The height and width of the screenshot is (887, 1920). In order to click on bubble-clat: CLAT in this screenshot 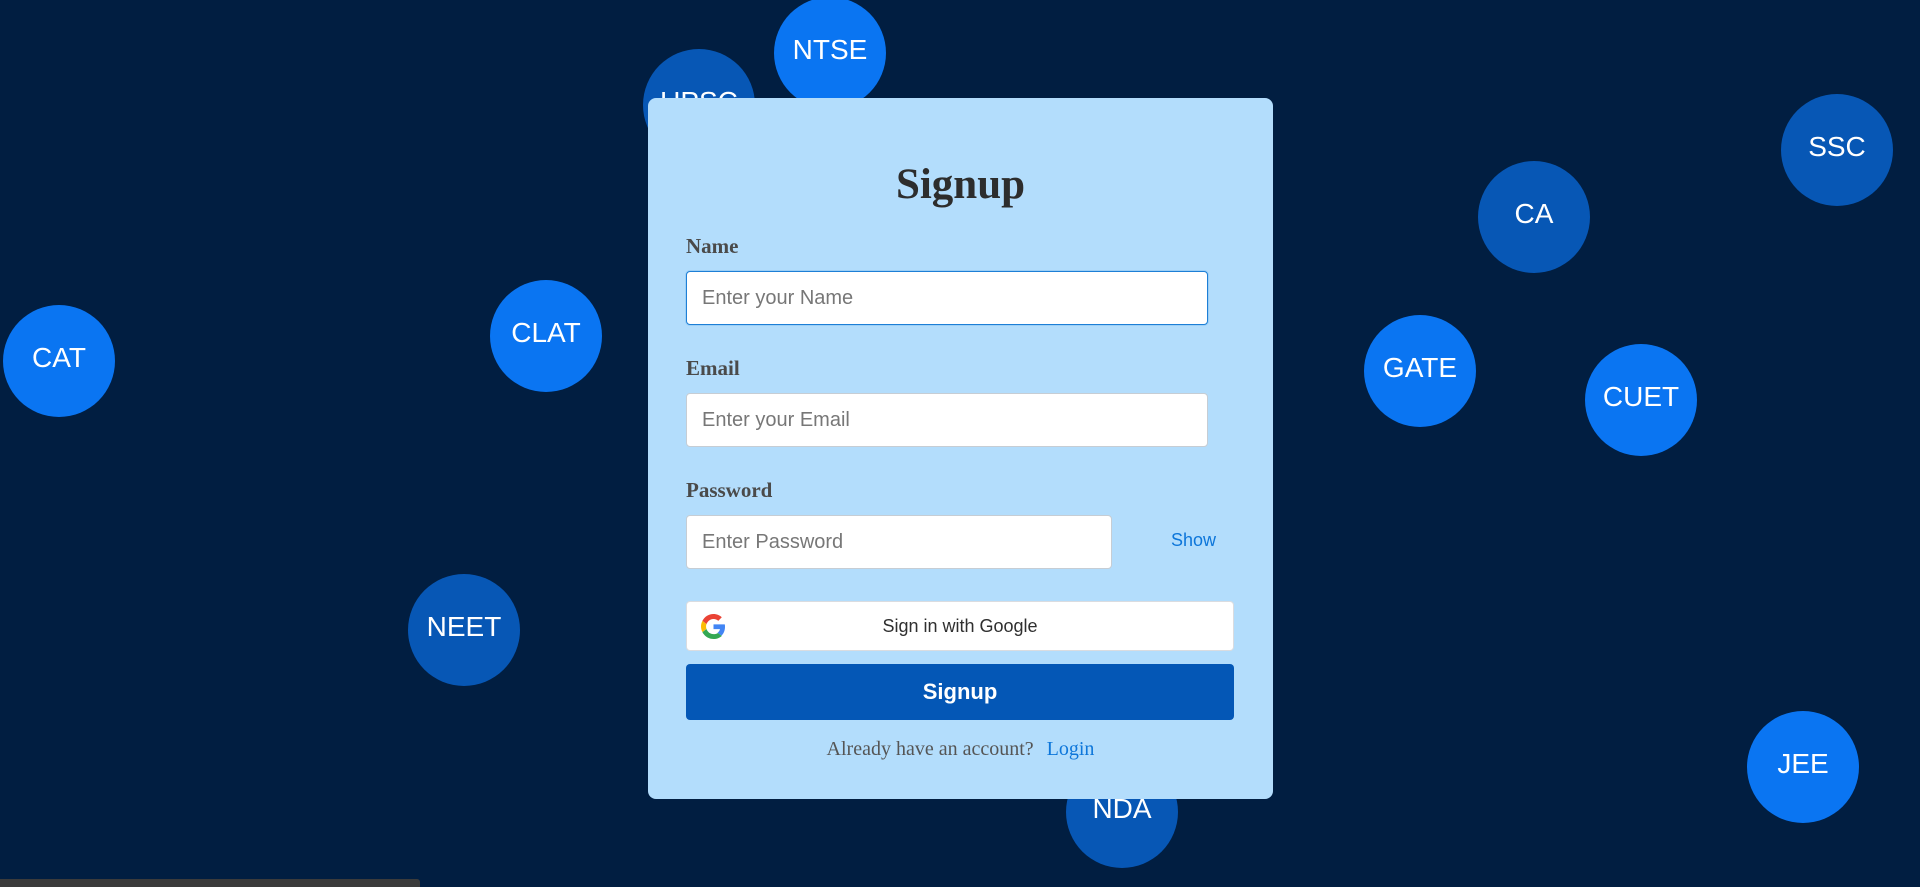, I will do `click(546, 336)`.